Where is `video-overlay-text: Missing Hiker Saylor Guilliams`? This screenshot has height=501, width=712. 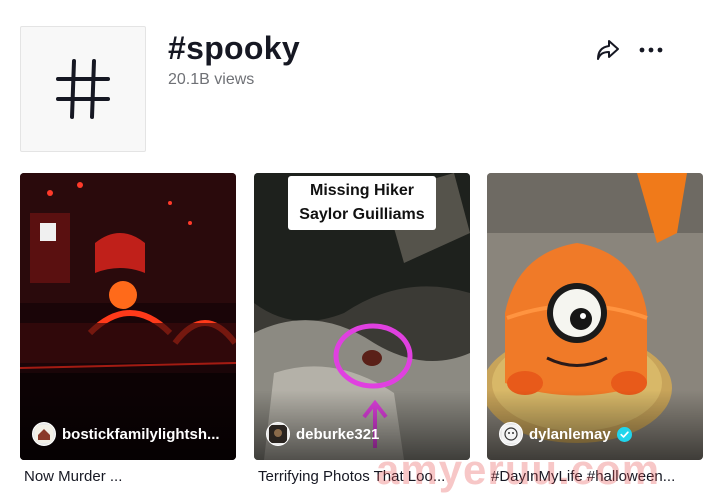
video-overlay-text: Missing Hiker Saylor Guilliams is located at coordinates (362, 203).